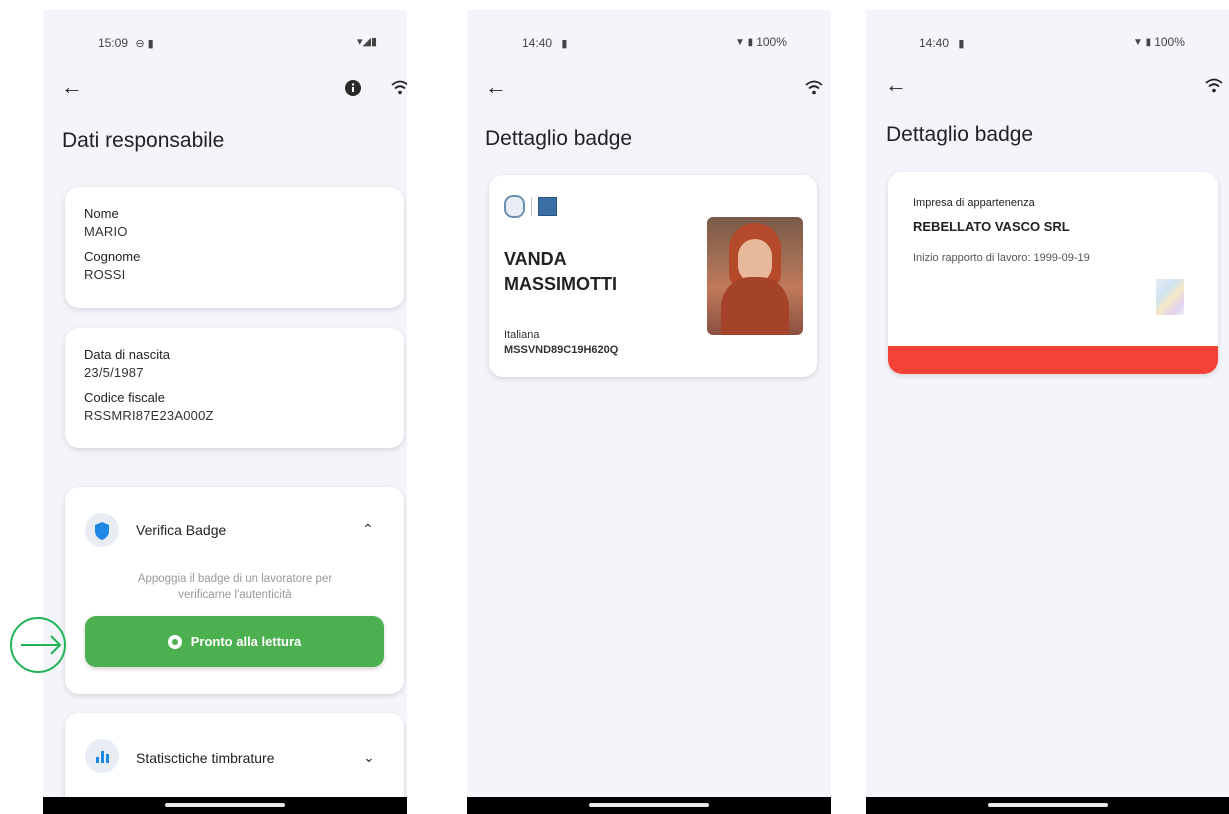  I want to click on cognome-label: Cognome, so click(112, 256).